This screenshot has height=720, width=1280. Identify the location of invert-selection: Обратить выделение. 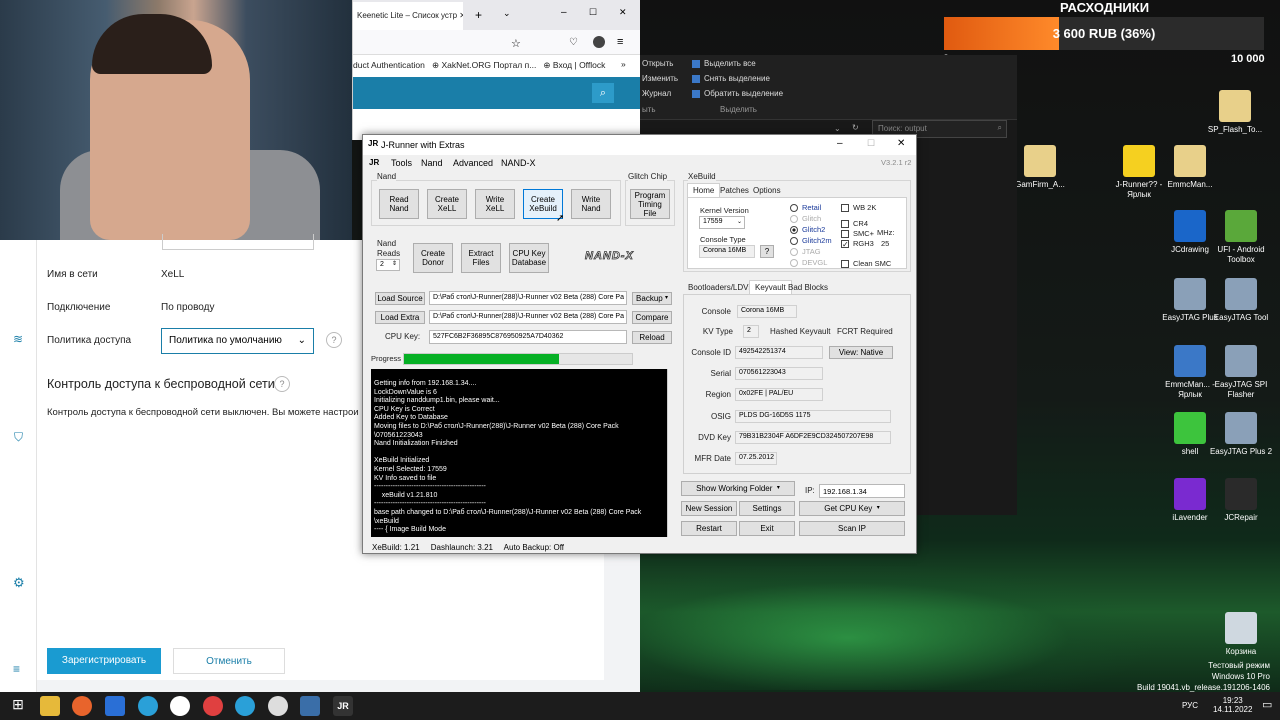
(737, 93).